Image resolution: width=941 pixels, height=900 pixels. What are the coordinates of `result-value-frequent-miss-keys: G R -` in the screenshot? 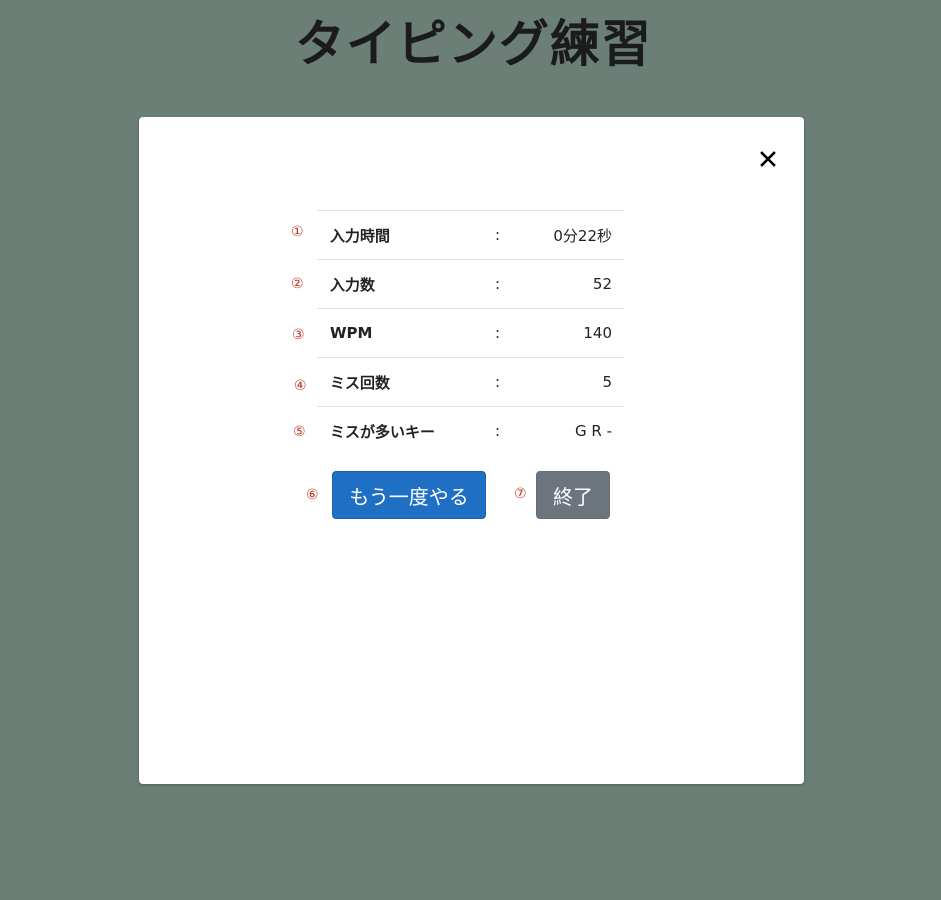 It's located at (574, 430).